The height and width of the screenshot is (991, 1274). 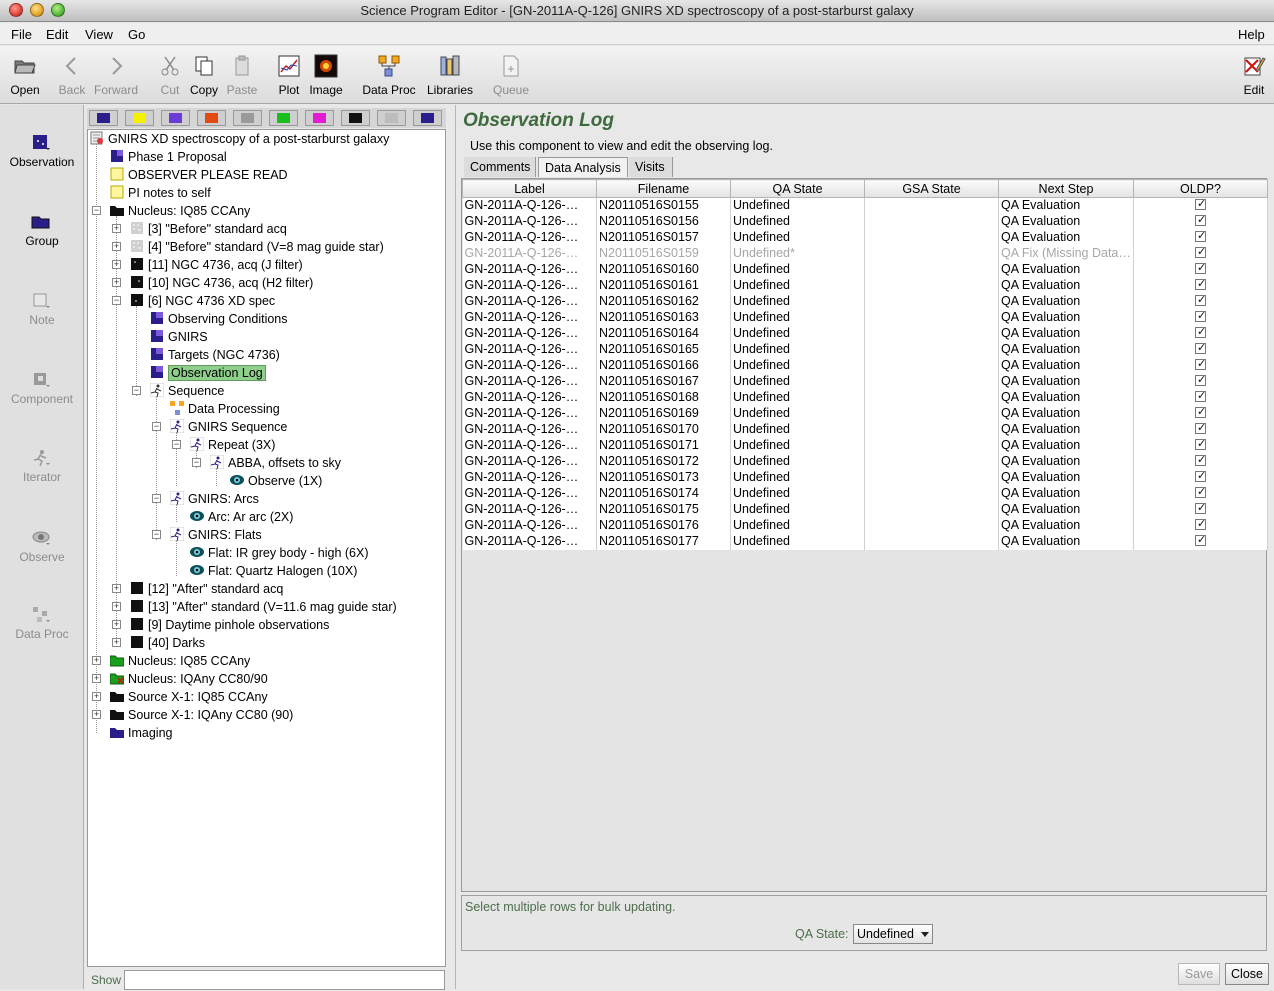 What do you see at coordinates (225, 409) in the screenshot?
I see `tree-node-data-processing: Data Processing` at bounding box center [225, 409].